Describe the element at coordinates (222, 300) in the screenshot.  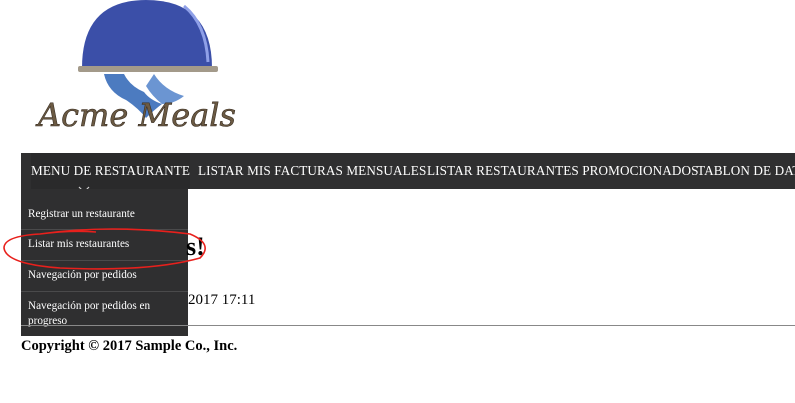
I see `current-date-text: 2017 17:11` at that location.